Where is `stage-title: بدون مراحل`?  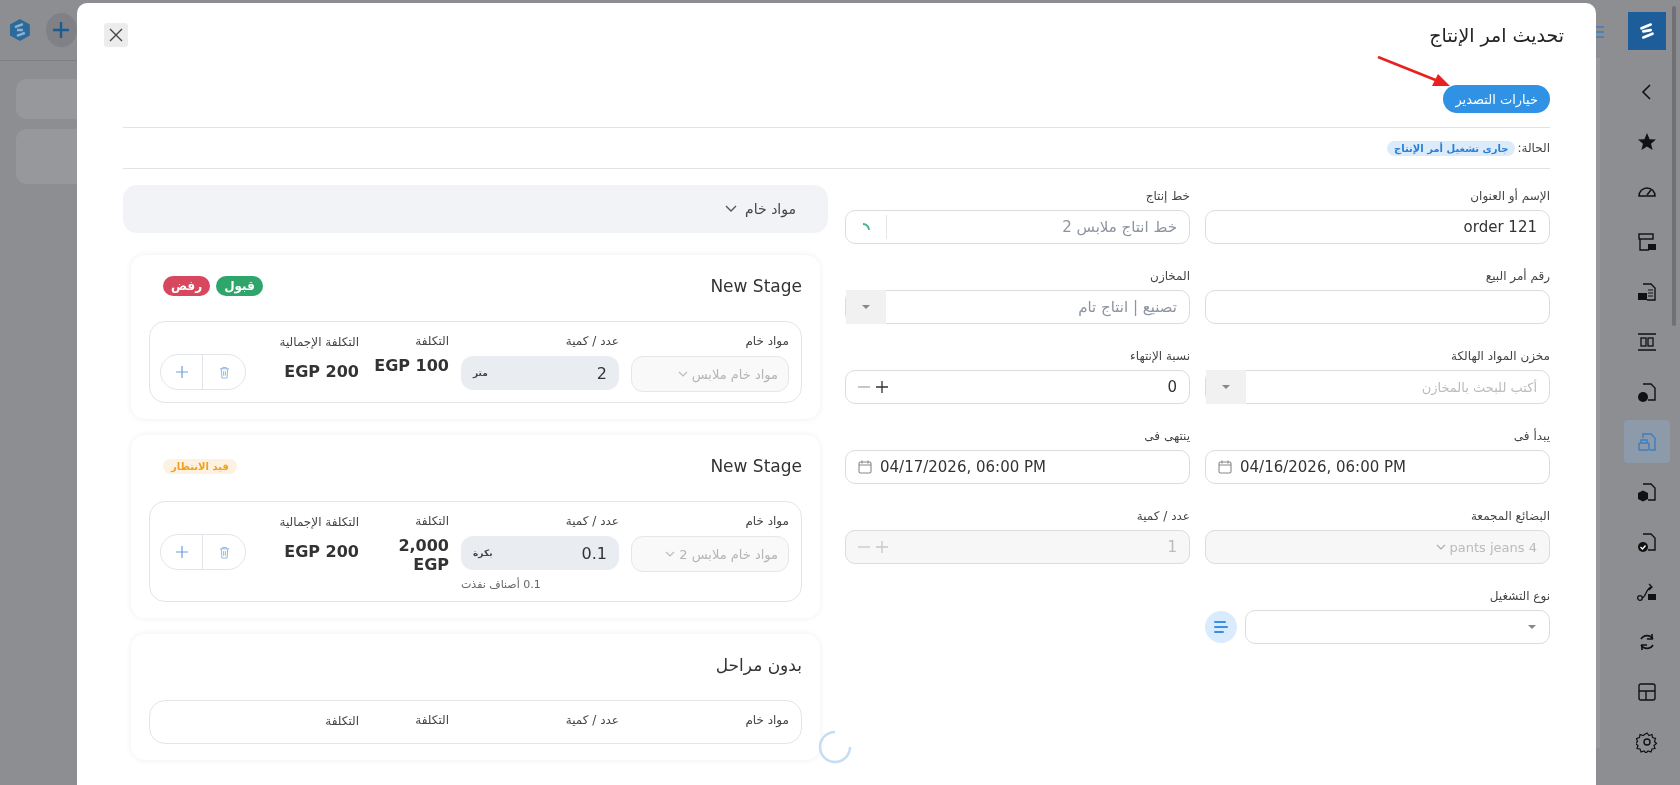
stage-title: بدون مراحل is located at coordinates (758, 665).